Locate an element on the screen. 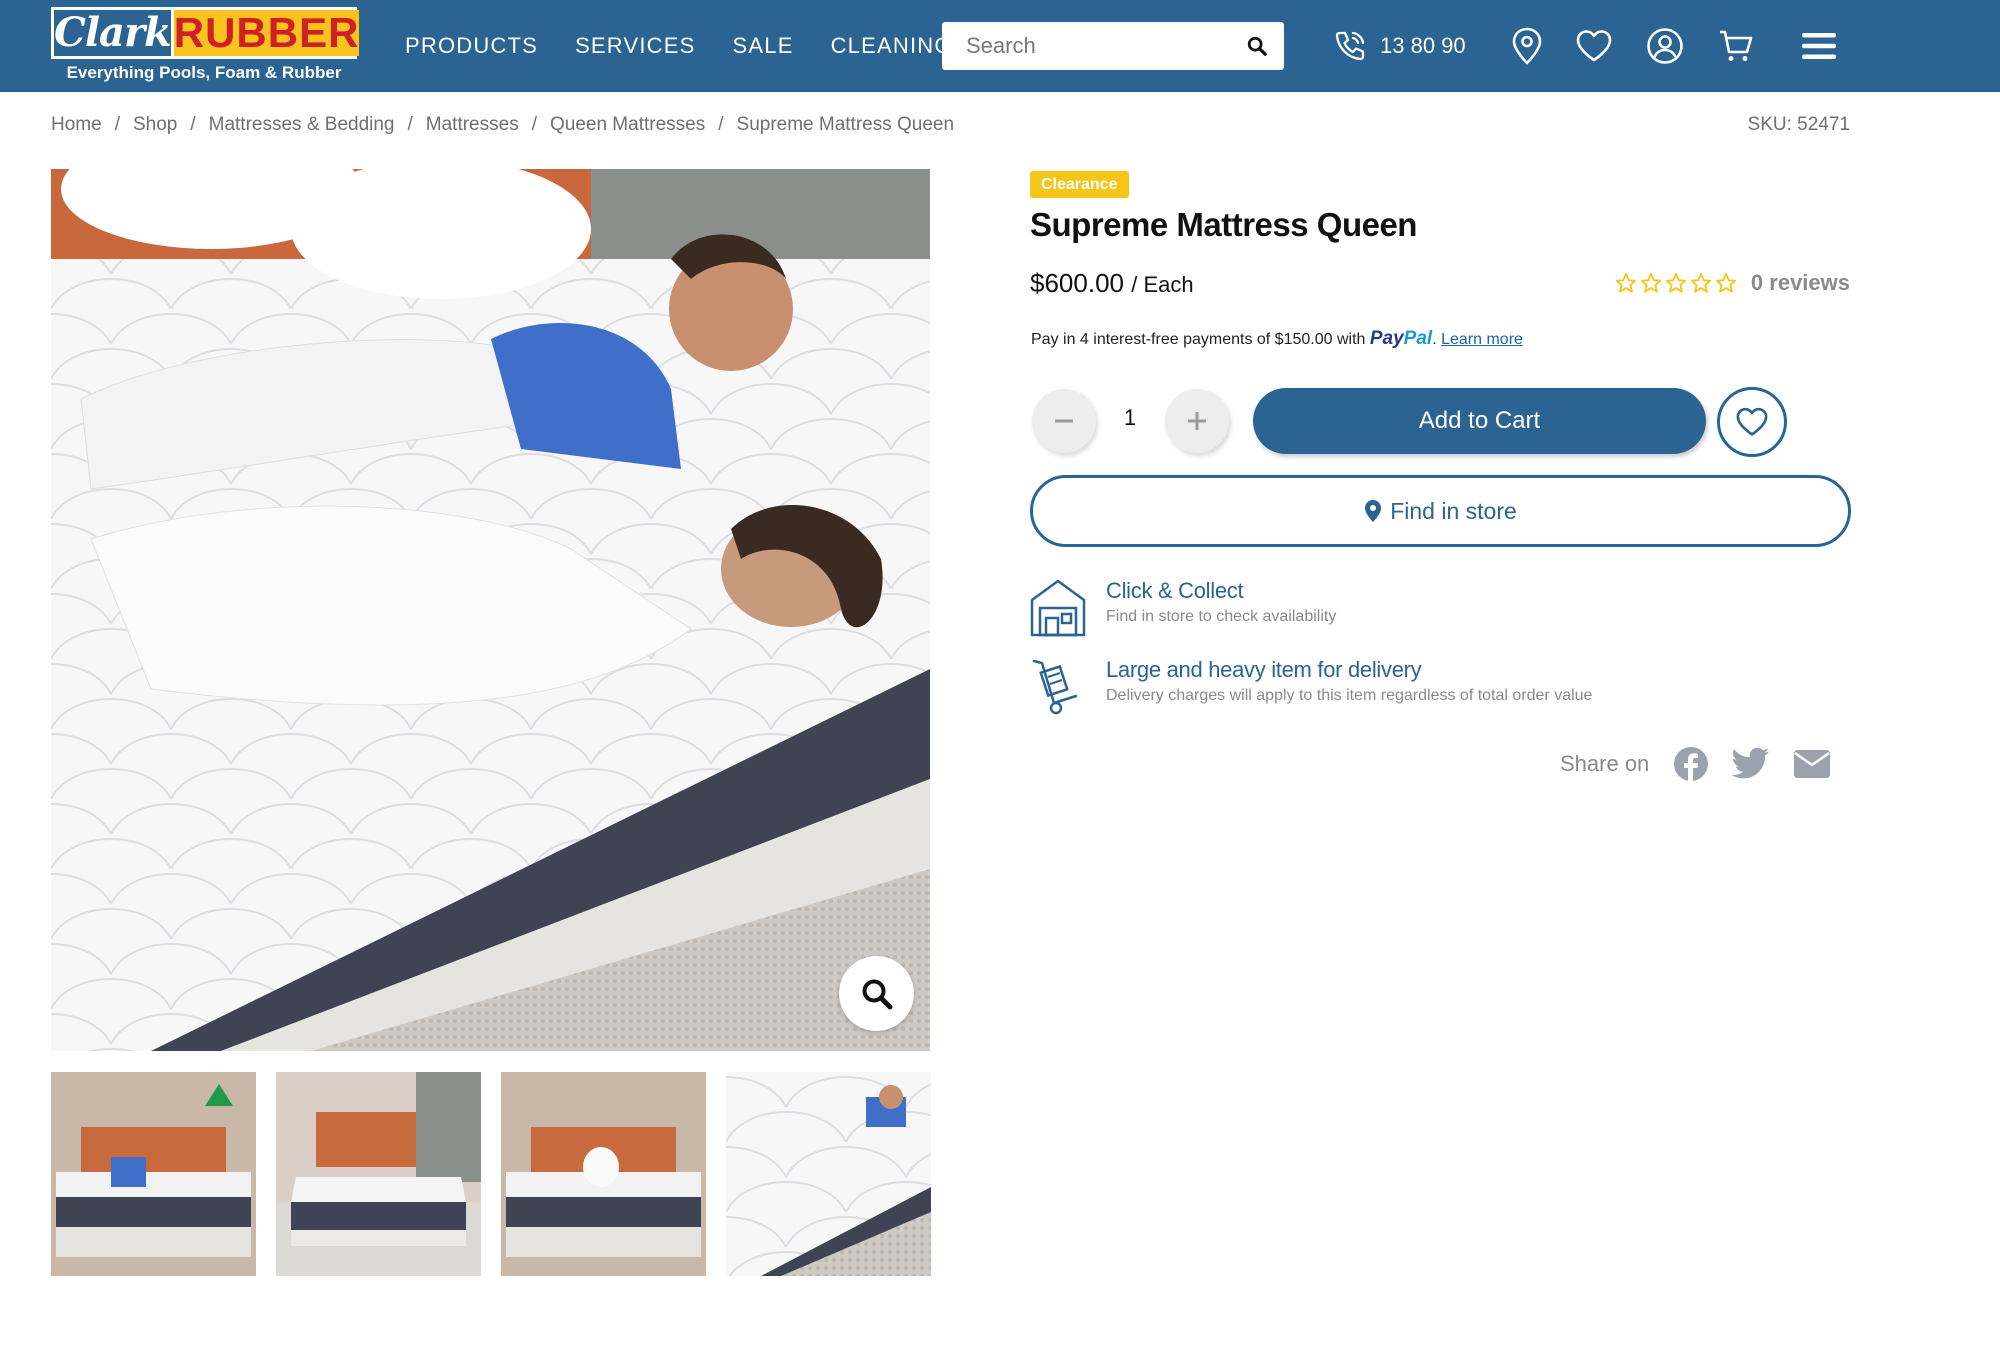  account-icon is located at coordinates (1665, 46).